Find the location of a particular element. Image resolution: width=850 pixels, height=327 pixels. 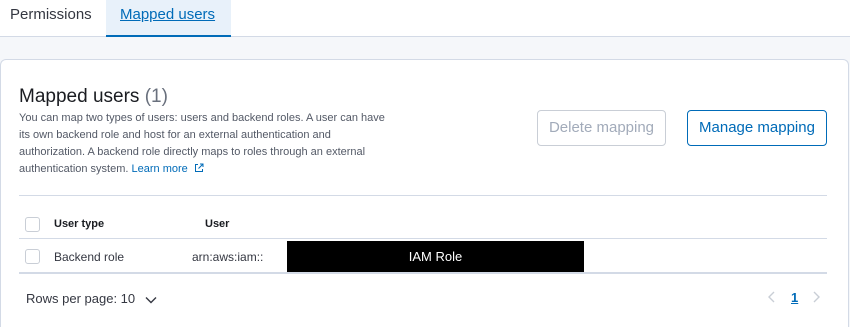

row-checkbox is located at coordinates (32, 256).